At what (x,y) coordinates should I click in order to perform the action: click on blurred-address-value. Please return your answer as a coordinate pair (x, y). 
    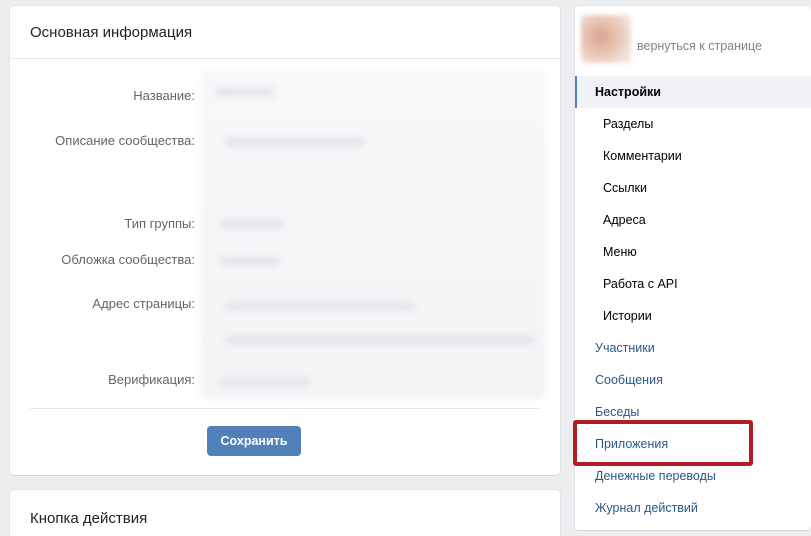
    Looking at the image, I should click on (320, 306).